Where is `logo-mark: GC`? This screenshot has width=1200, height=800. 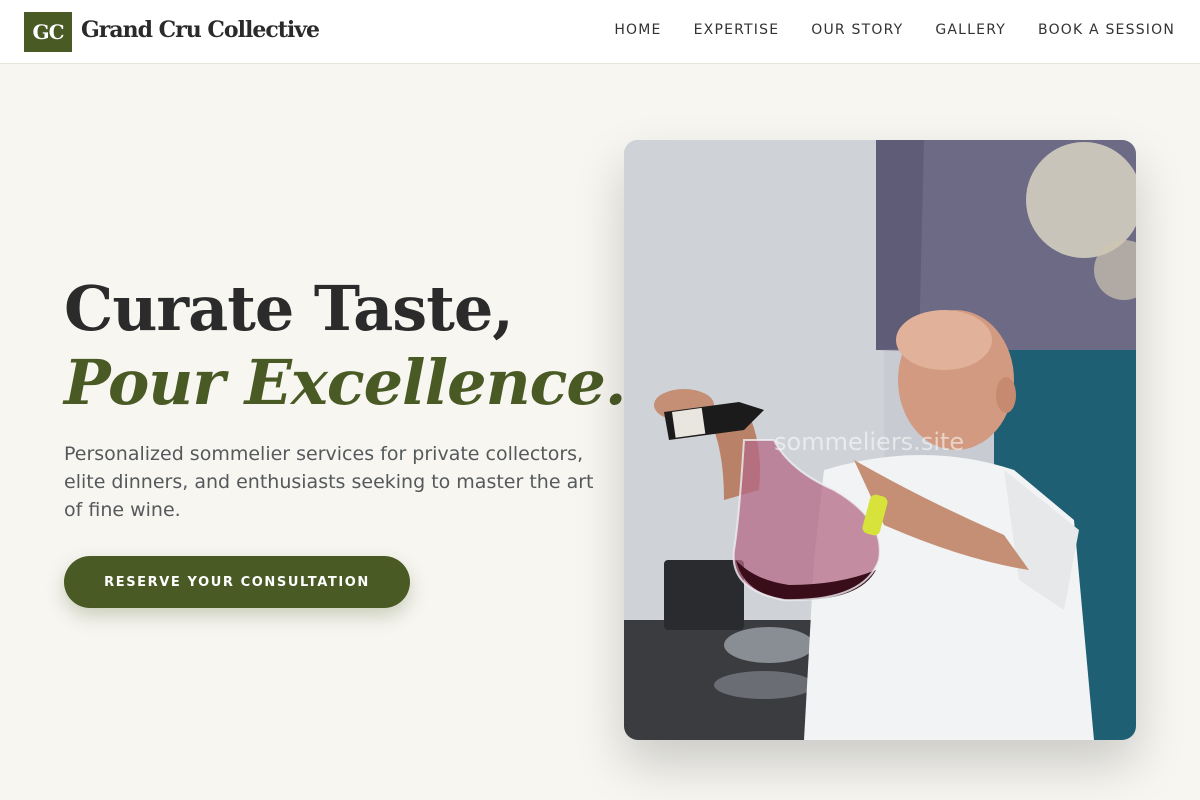 logo-mark: GC is located at coordinates (48, 32).